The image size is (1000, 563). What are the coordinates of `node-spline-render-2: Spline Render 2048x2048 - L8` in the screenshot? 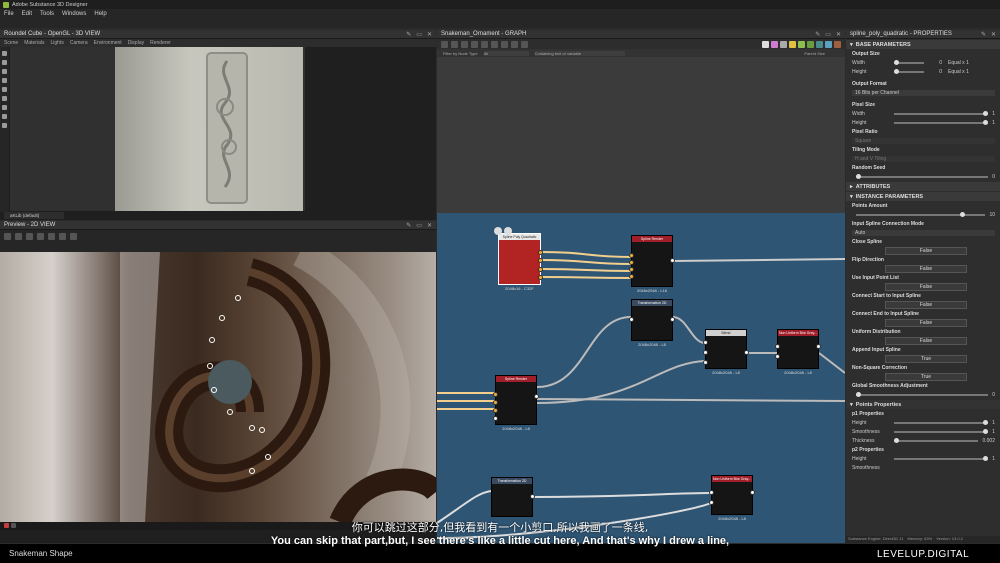 It's located at (516, 403).